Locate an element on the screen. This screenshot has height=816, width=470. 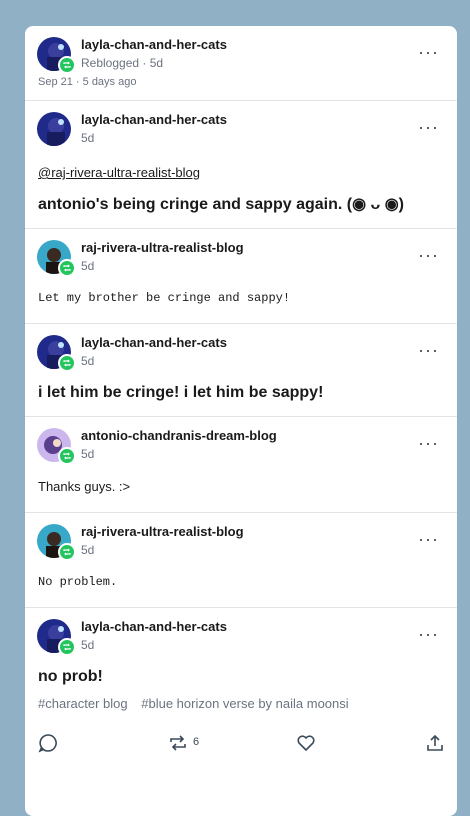
post-footer: 6 is located at coordinates (241, 742).